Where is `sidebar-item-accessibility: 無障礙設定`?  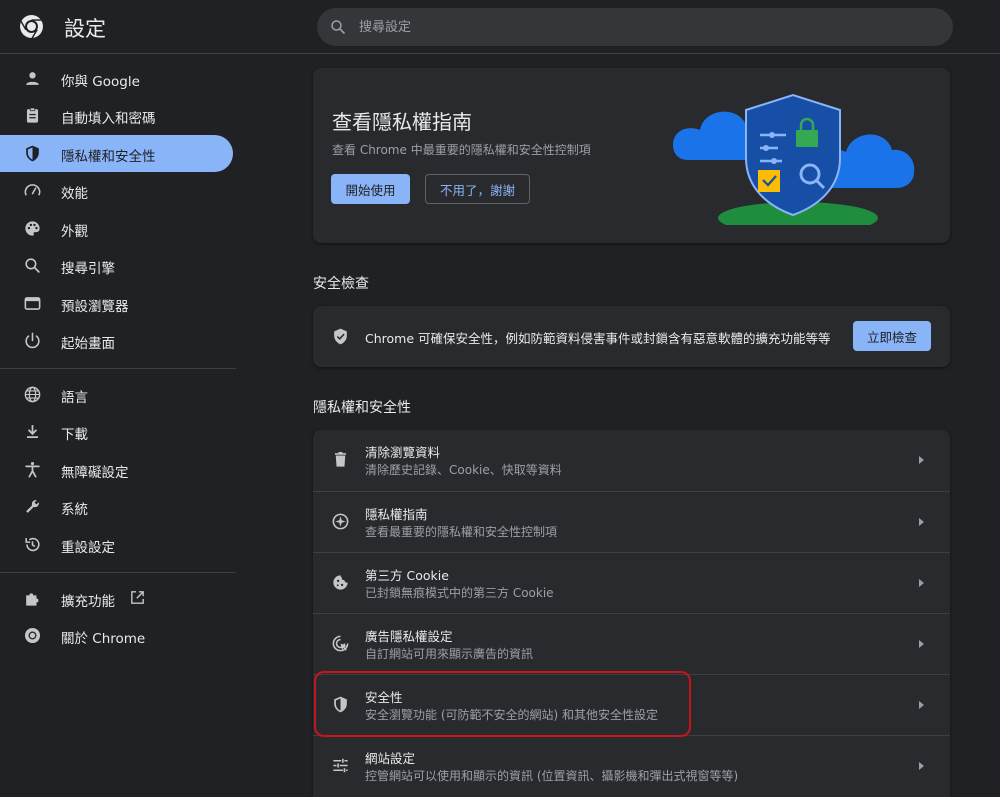 sidebar-item-accessibility: 無障礙設定 is located at coordinates (116, 469).